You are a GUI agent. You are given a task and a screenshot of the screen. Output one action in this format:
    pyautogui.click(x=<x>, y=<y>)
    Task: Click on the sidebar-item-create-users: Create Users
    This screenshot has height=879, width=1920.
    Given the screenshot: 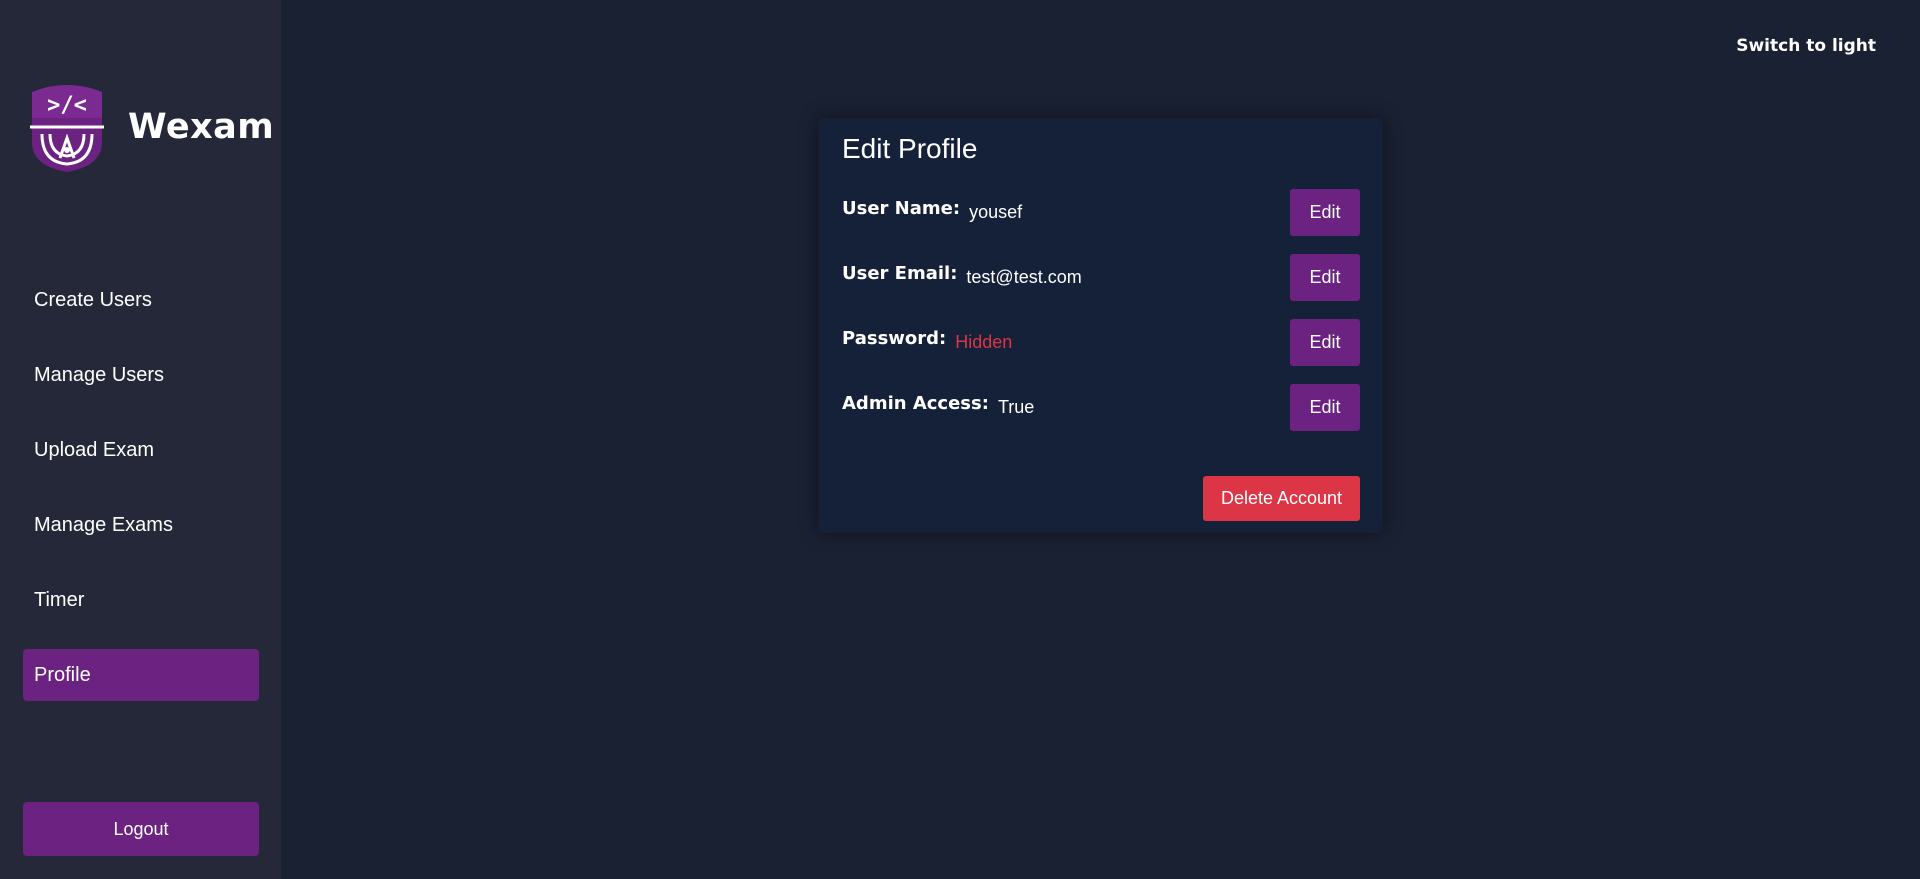 What is the action you would take?
    pyautogui.click(x=141, y=300)
    